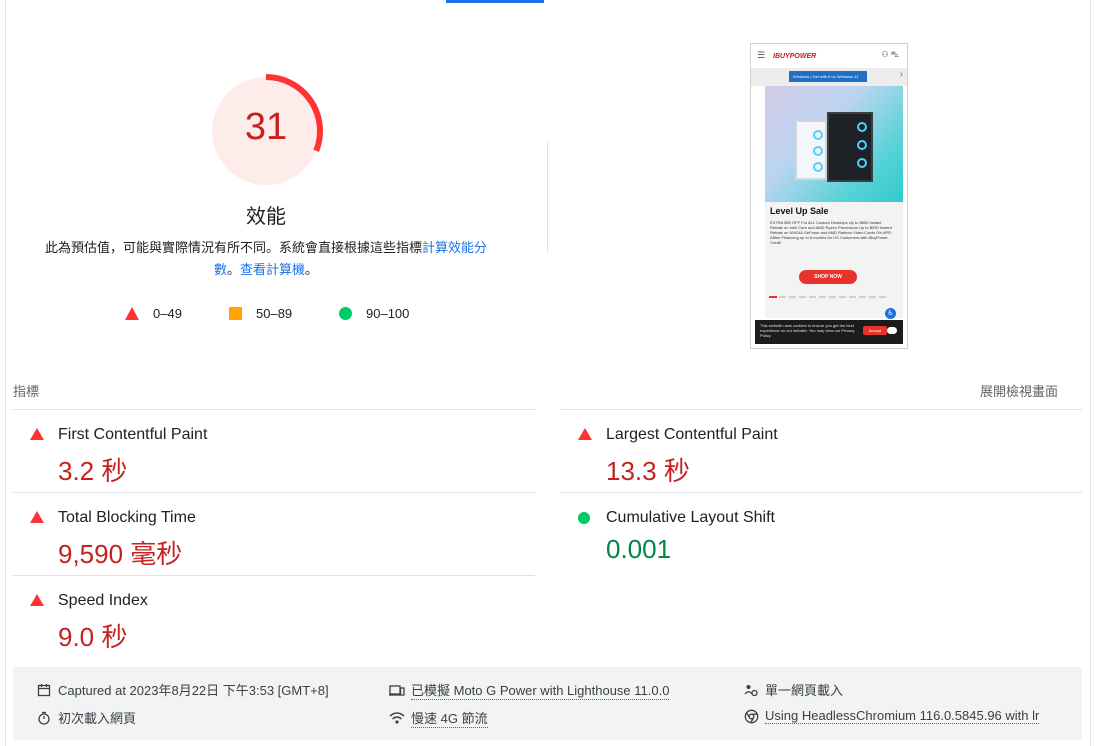  What do you see at coordinates (312, 269) in the screenshot?
I see `description-end: 。` at bounding box center [312, 269].